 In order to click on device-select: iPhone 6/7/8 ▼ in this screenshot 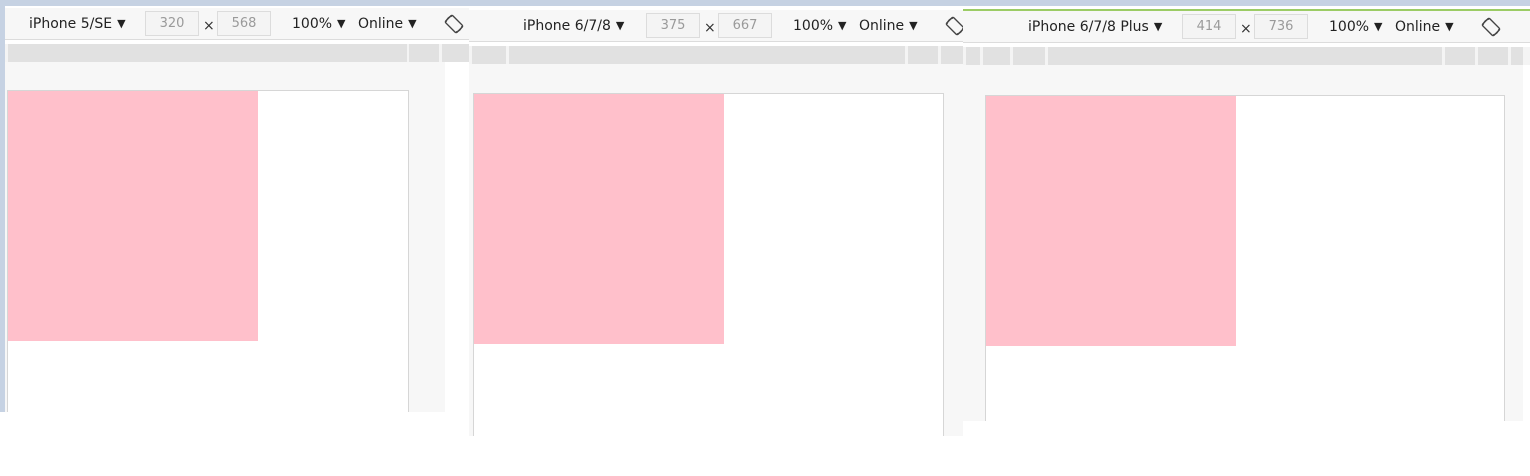, I will do `click(573, 26)`.